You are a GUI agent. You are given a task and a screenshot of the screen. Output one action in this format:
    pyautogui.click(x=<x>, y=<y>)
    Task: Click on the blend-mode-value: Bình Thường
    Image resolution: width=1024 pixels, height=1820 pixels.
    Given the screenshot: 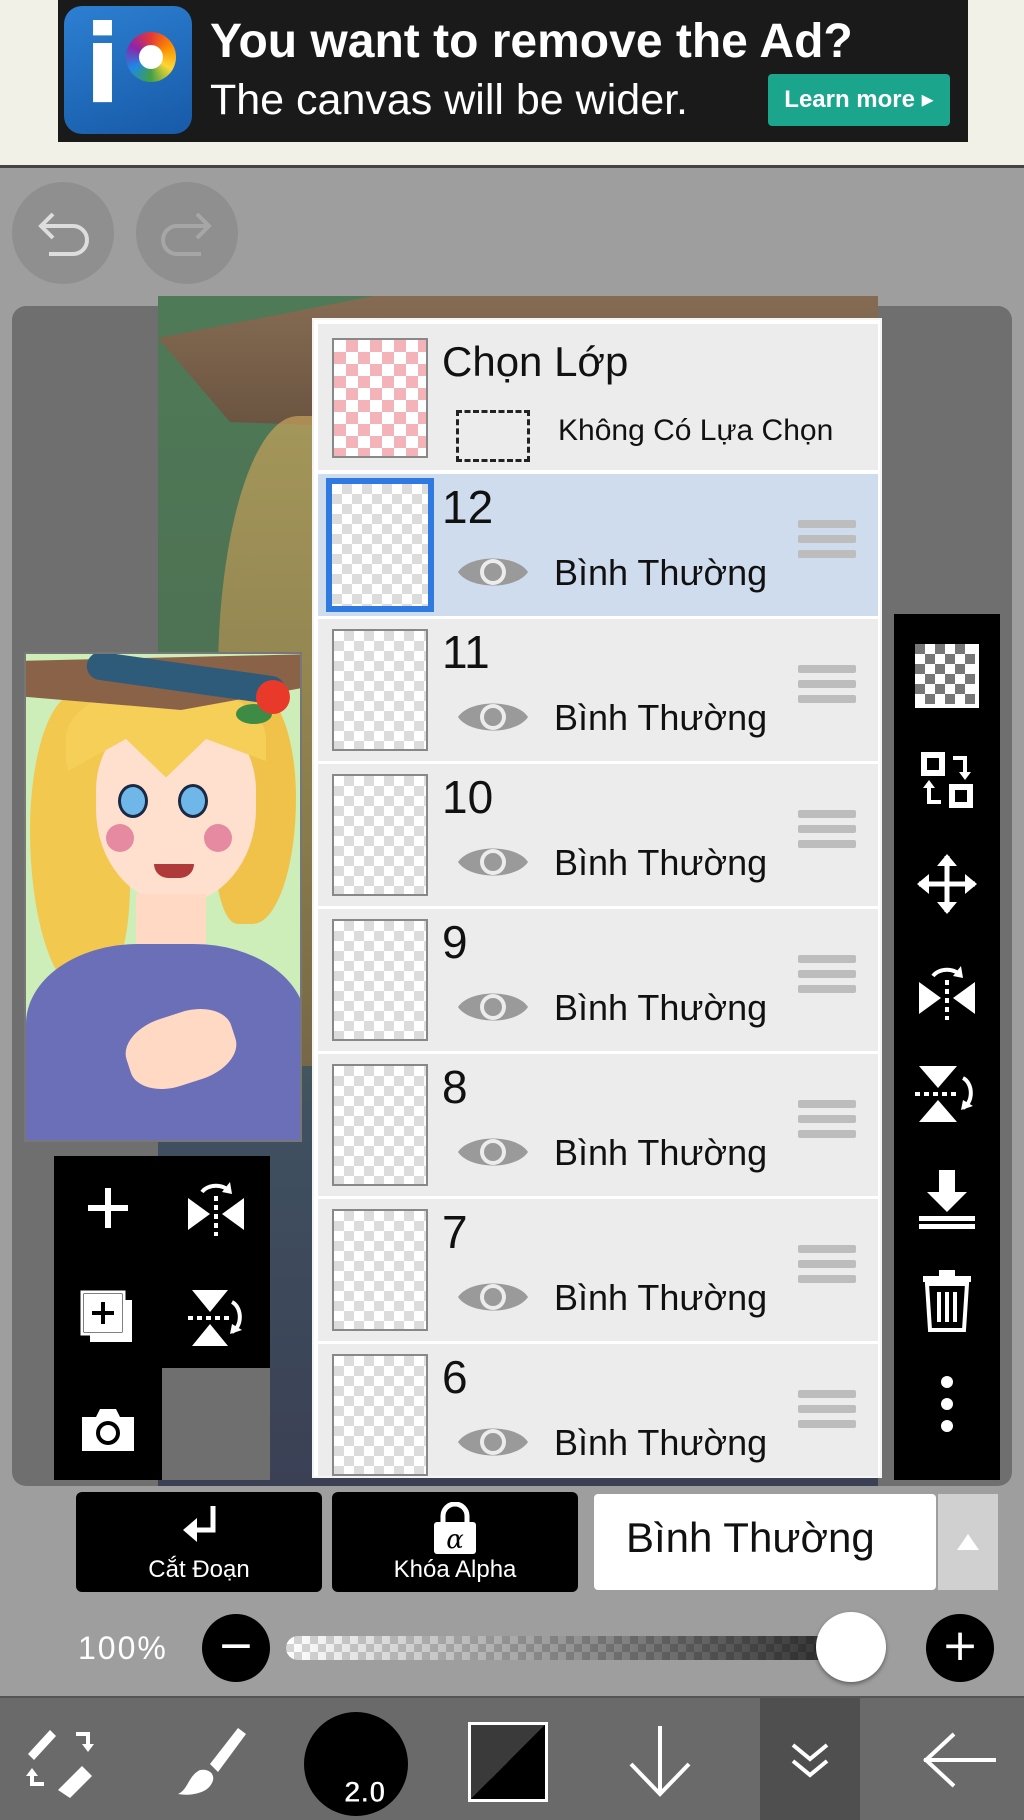 What is the action you would take?
    pyautogui.click(x=750, y=1537)
    